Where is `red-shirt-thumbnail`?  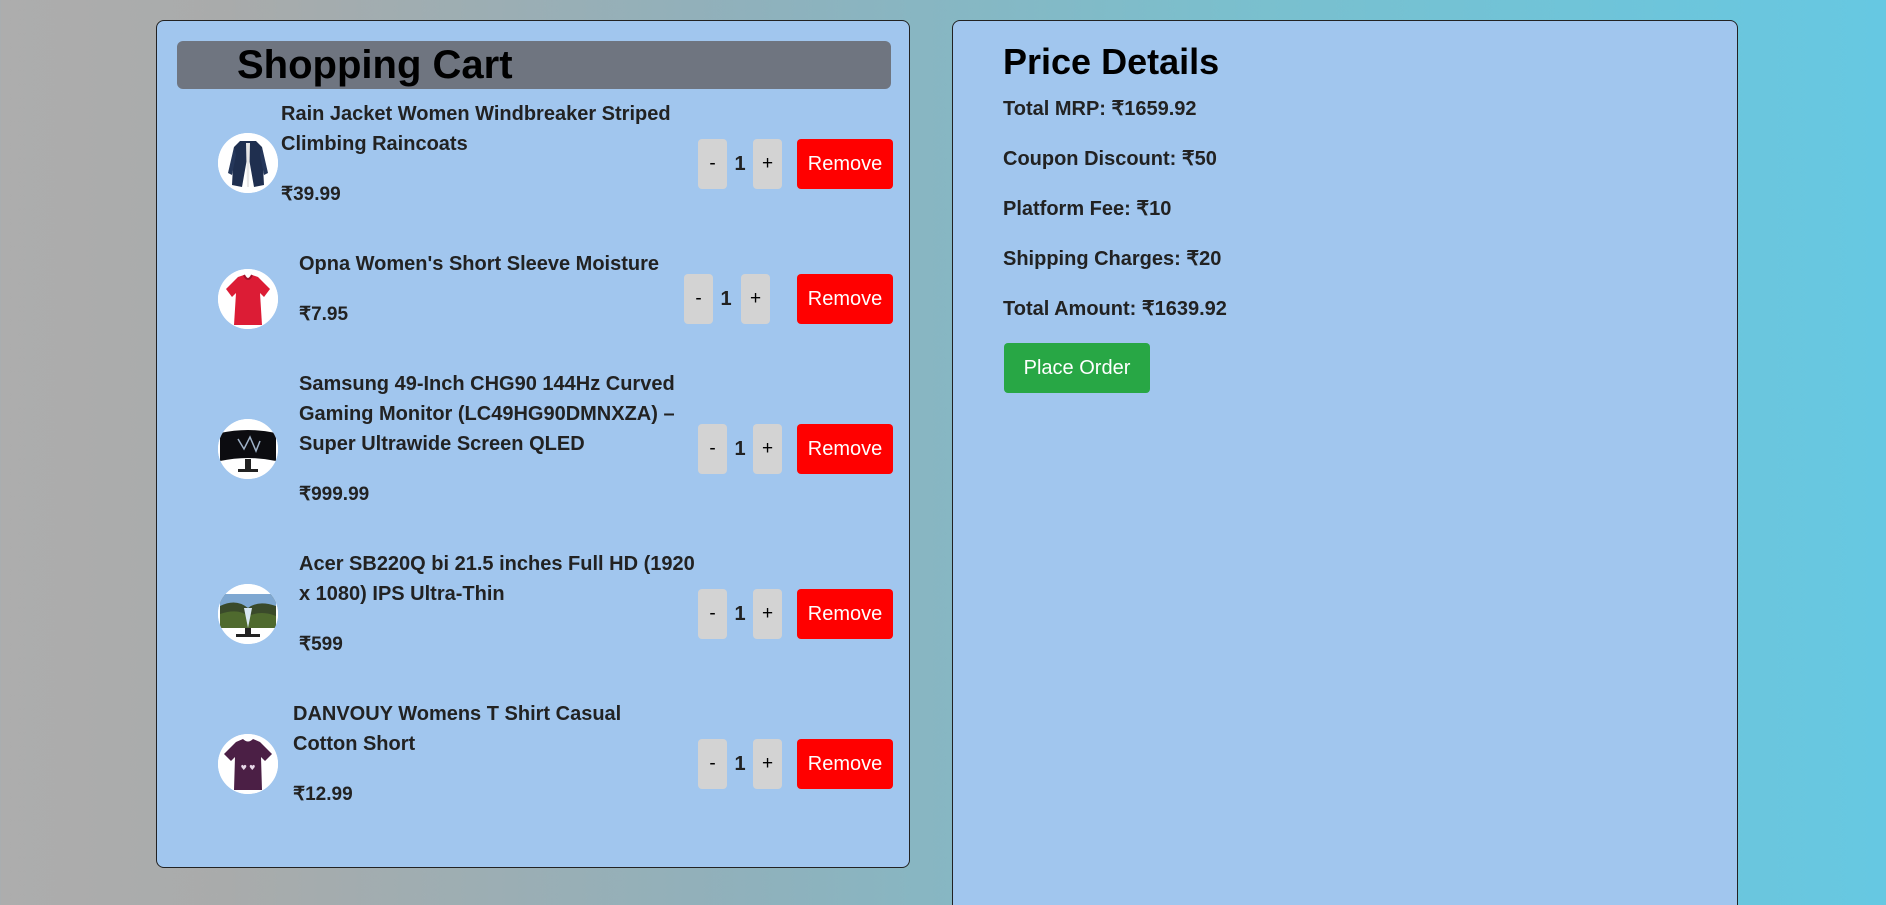
red-shirt-thumbnail is located at coordinates (248, 299).